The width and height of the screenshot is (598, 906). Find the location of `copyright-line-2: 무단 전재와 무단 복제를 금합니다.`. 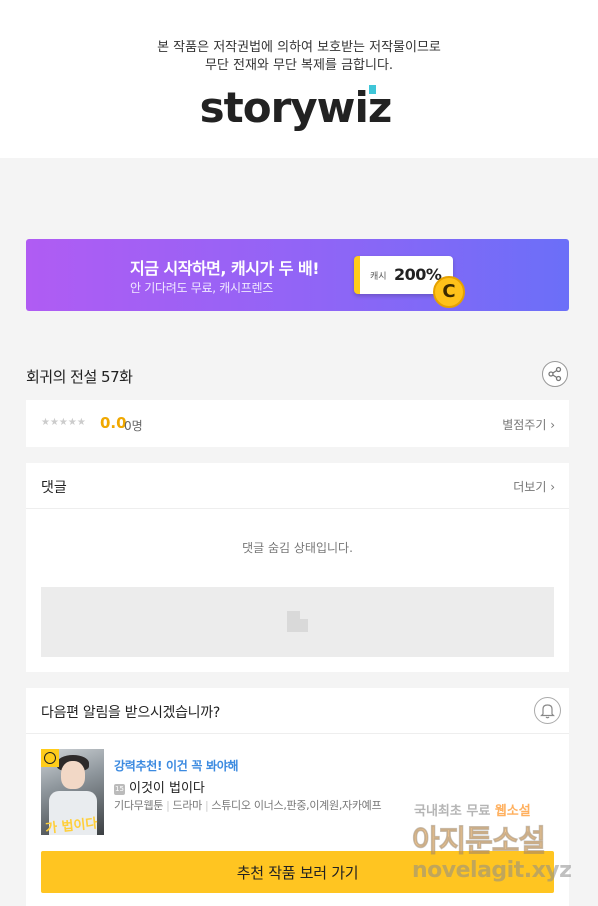

copyright-line-2: 무단 전재와 무단 복제를 금합니다. is located at coordinates (299, 65).